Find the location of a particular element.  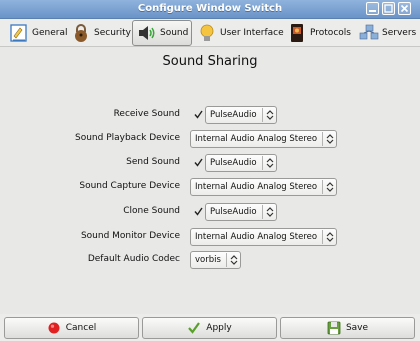

tab-security: Security is located at coordinates (100, 33).